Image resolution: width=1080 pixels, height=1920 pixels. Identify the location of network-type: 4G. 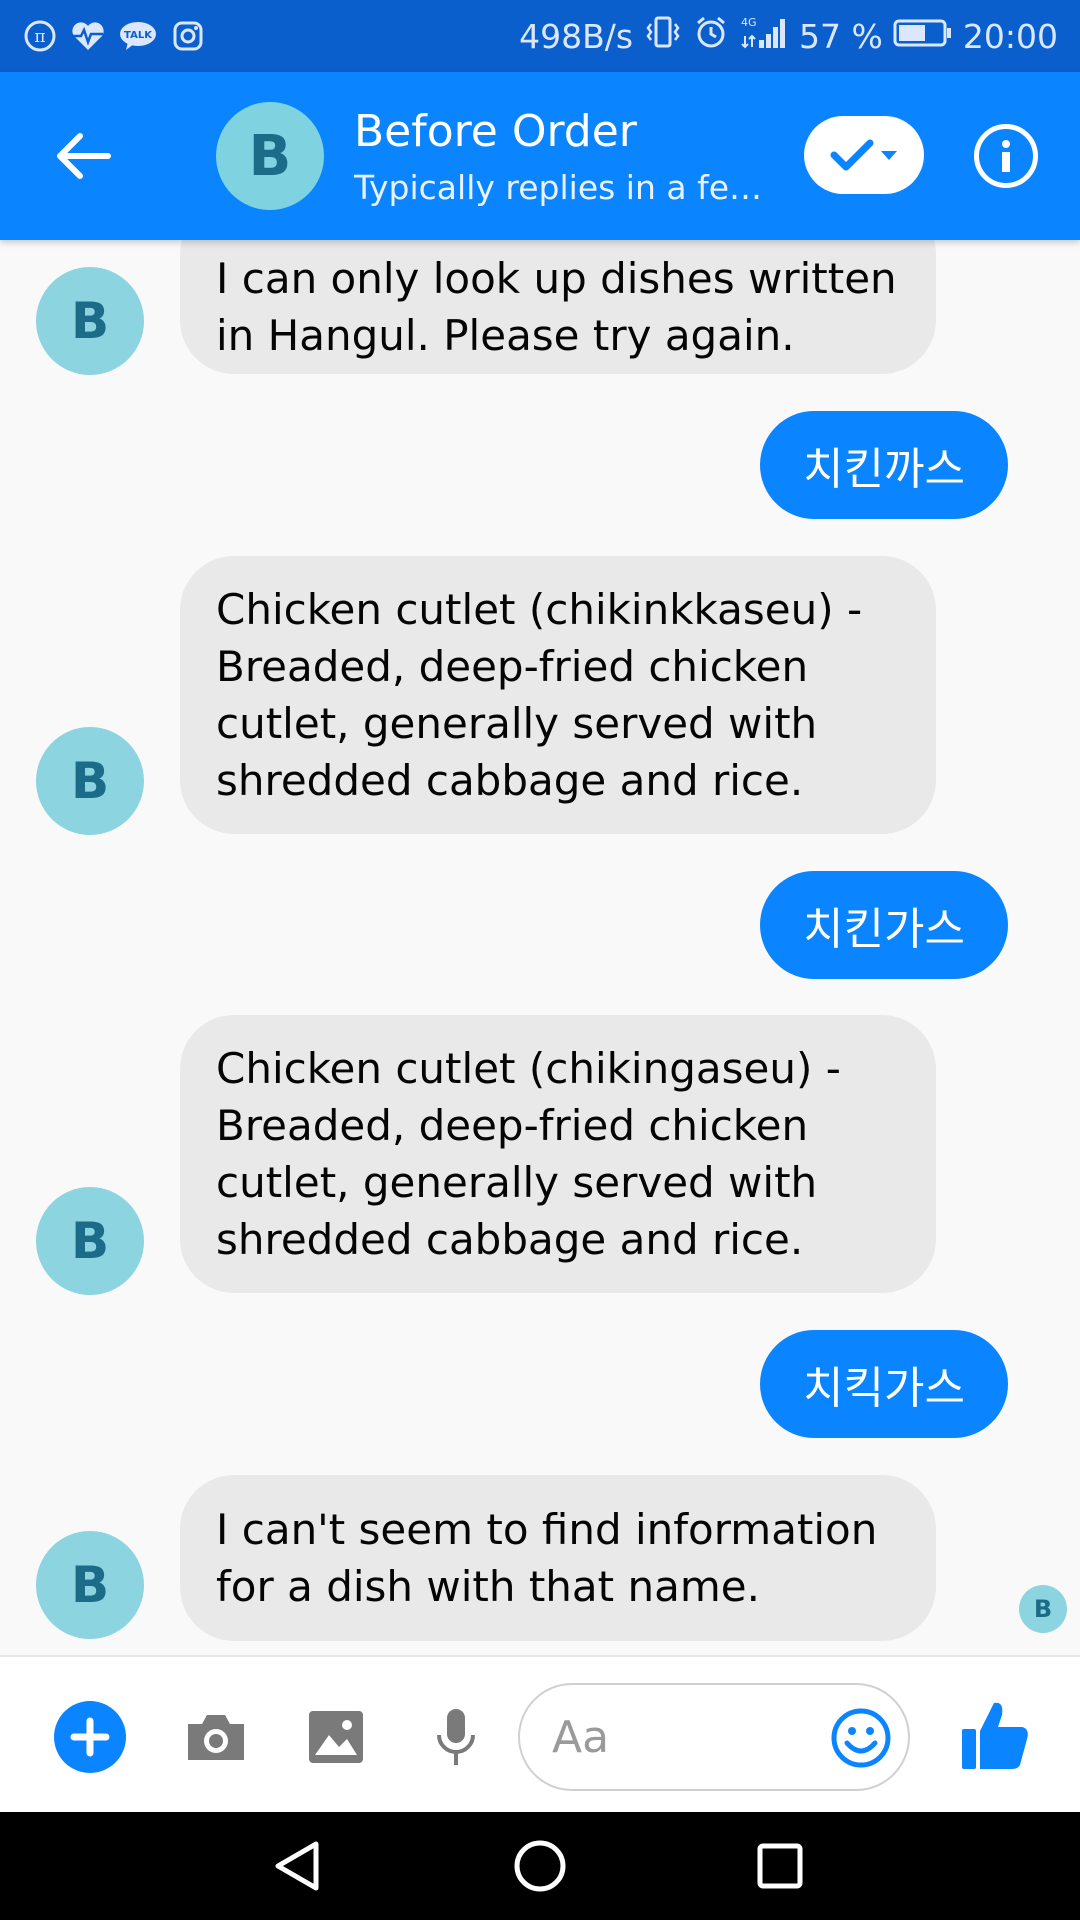
(749, 22).